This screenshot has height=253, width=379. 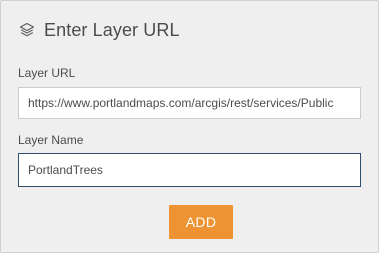 What do you see at coordinates (189, 170) in the screenshot?
I see `layer-name-input` at bounding box center [189, 170].